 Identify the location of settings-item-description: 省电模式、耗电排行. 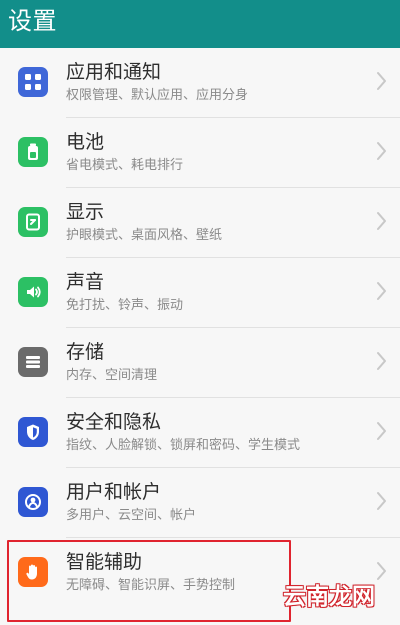
(125, 165).